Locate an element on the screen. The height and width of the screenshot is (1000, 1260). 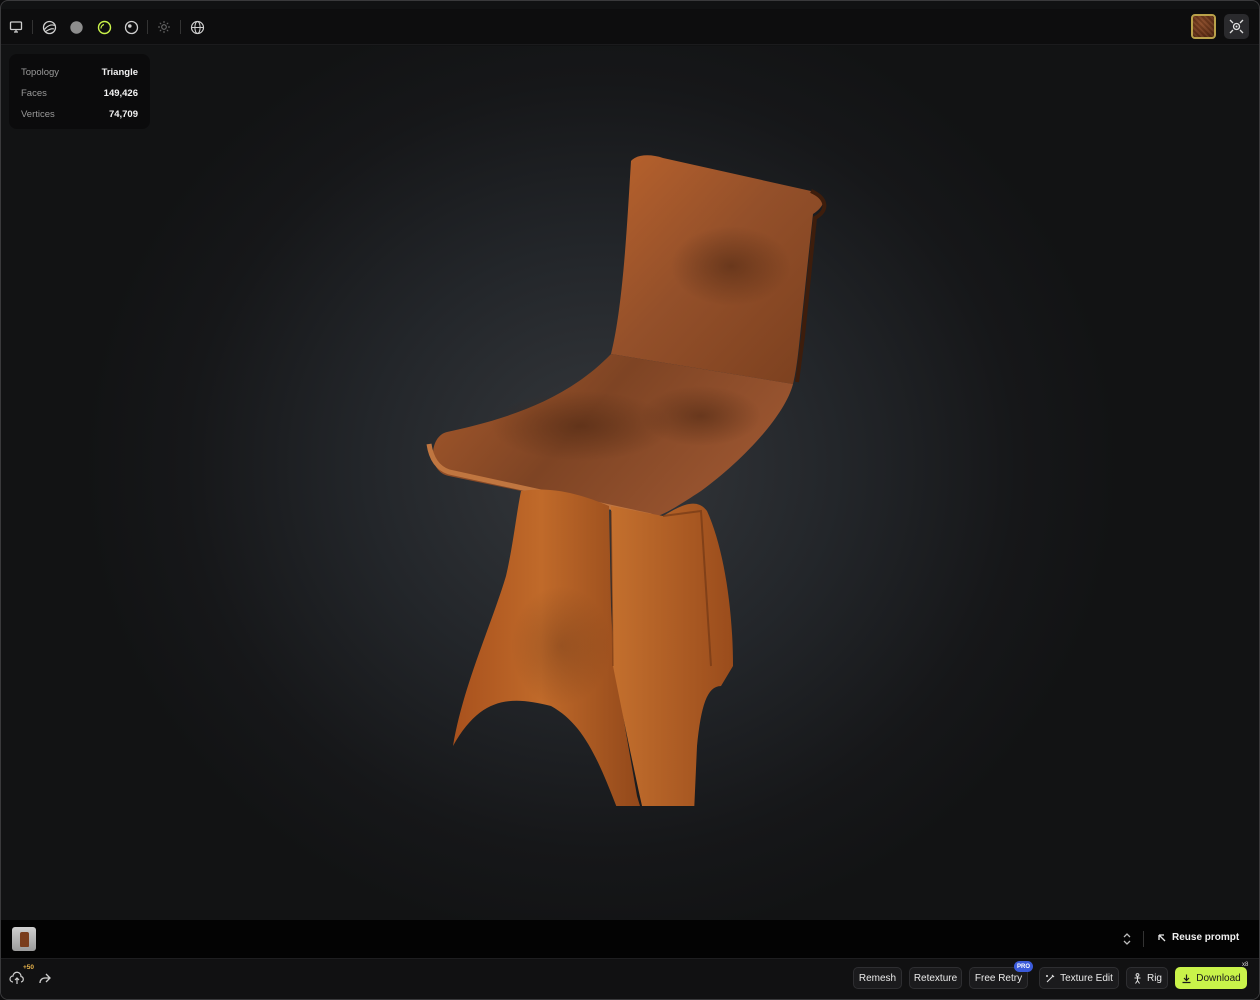
stat-label: Topology is located at coordinates (40, 72).